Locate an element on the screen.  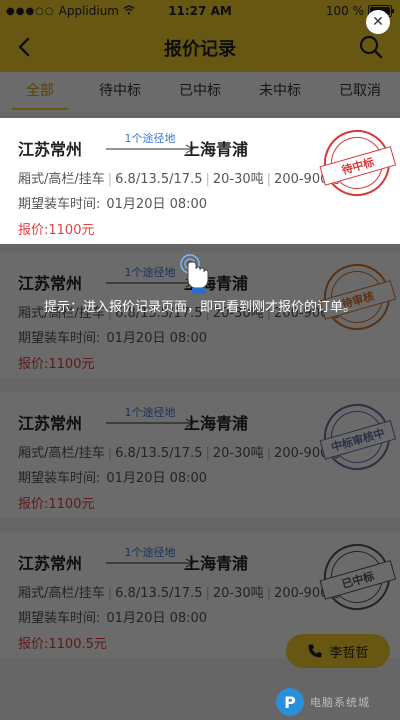
search-icon is located at coordinates (371, 47).